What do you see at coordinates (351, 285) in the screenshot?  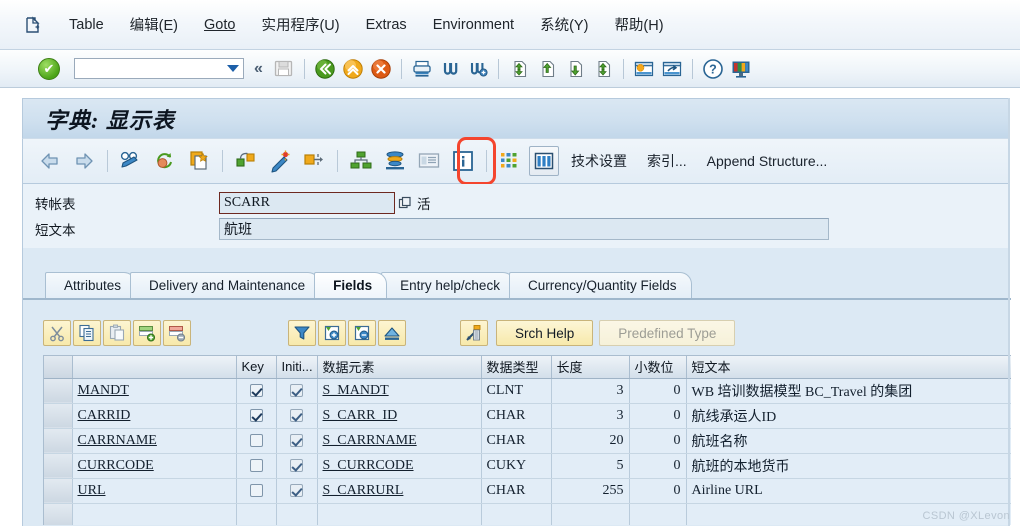 I see `tab-fields: Fields` at bounding box center [351, 285].